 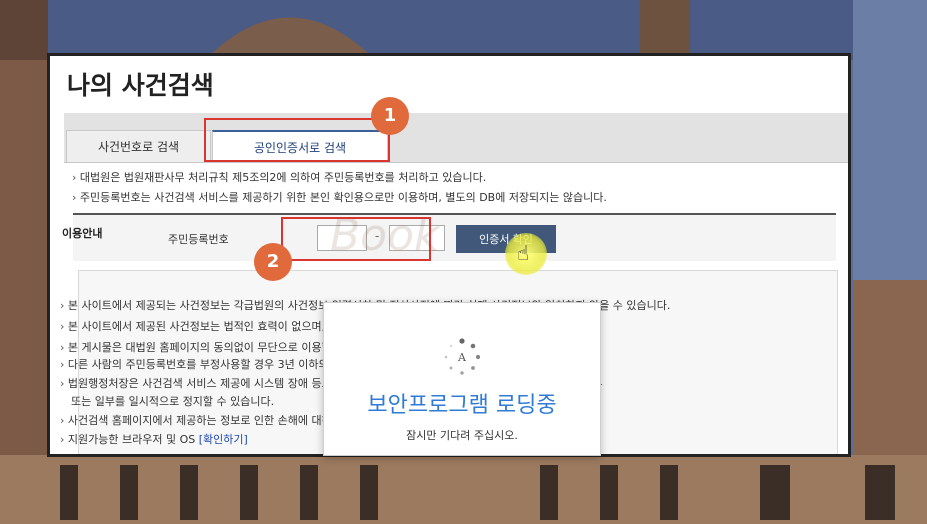 I want to click on loading-subtitle: 잠시만 기다려 주십시오., so click(x=462, y=435).